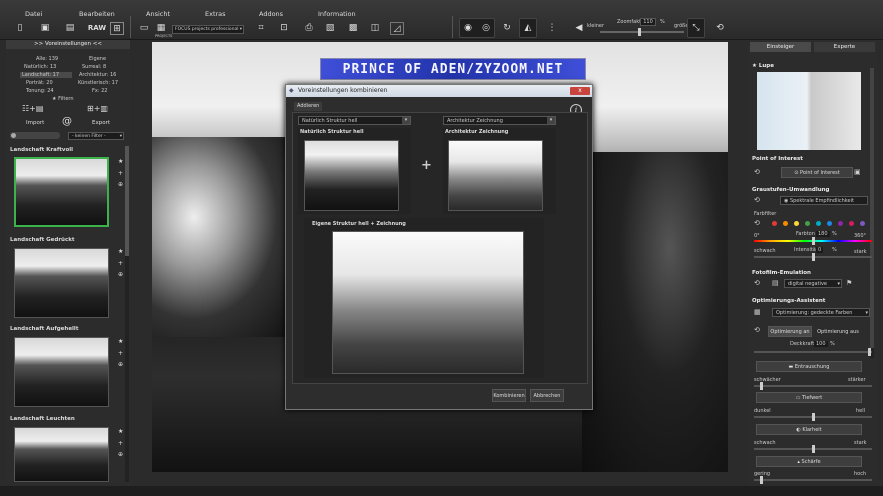 The image size is (883, 496). I want to click on stat-own: Eigene, so click(97, 59).